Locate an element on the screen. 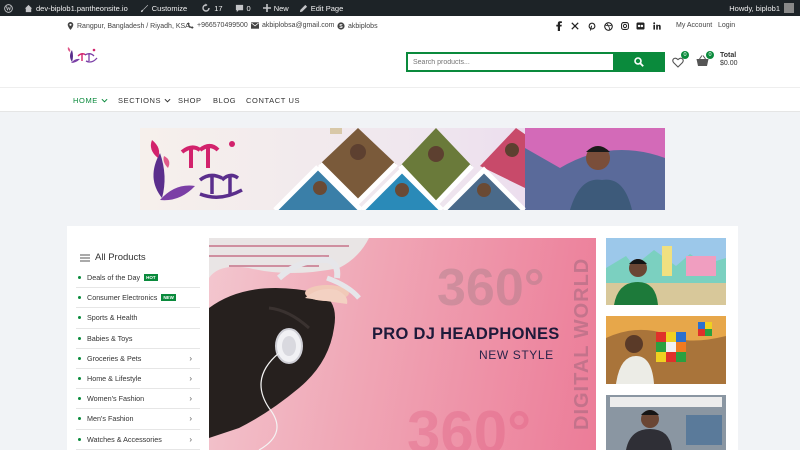 The height and width of the screenshot is (450, 800). wishlist-button: 0 is located at coordinates (680, 62).